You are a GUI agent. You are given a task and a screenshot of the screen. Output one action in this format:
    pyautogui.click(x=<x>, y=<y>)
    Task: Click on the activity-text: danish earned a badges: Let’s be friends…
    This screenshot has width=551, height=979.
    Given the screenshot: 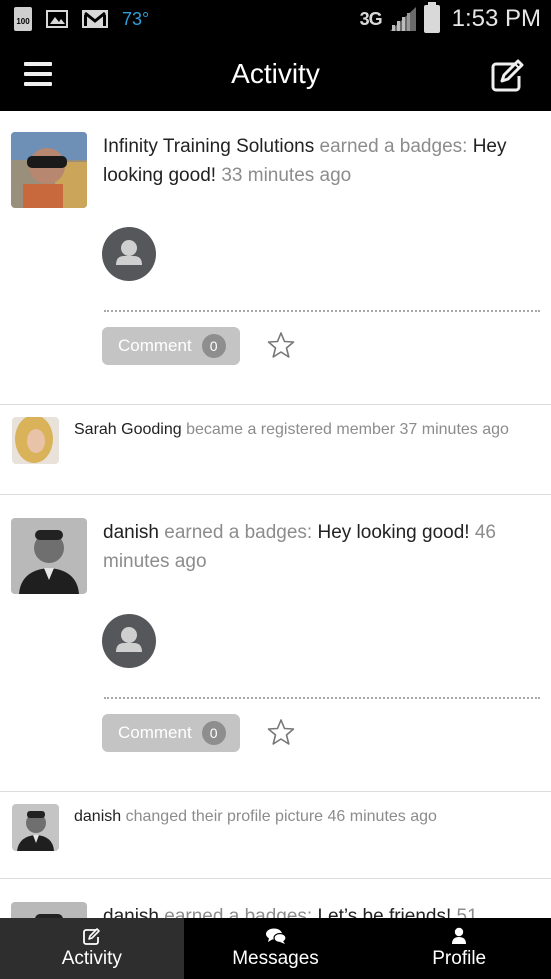 What is the action you would take?
    pyautogui.click(x=313, y=910)
    